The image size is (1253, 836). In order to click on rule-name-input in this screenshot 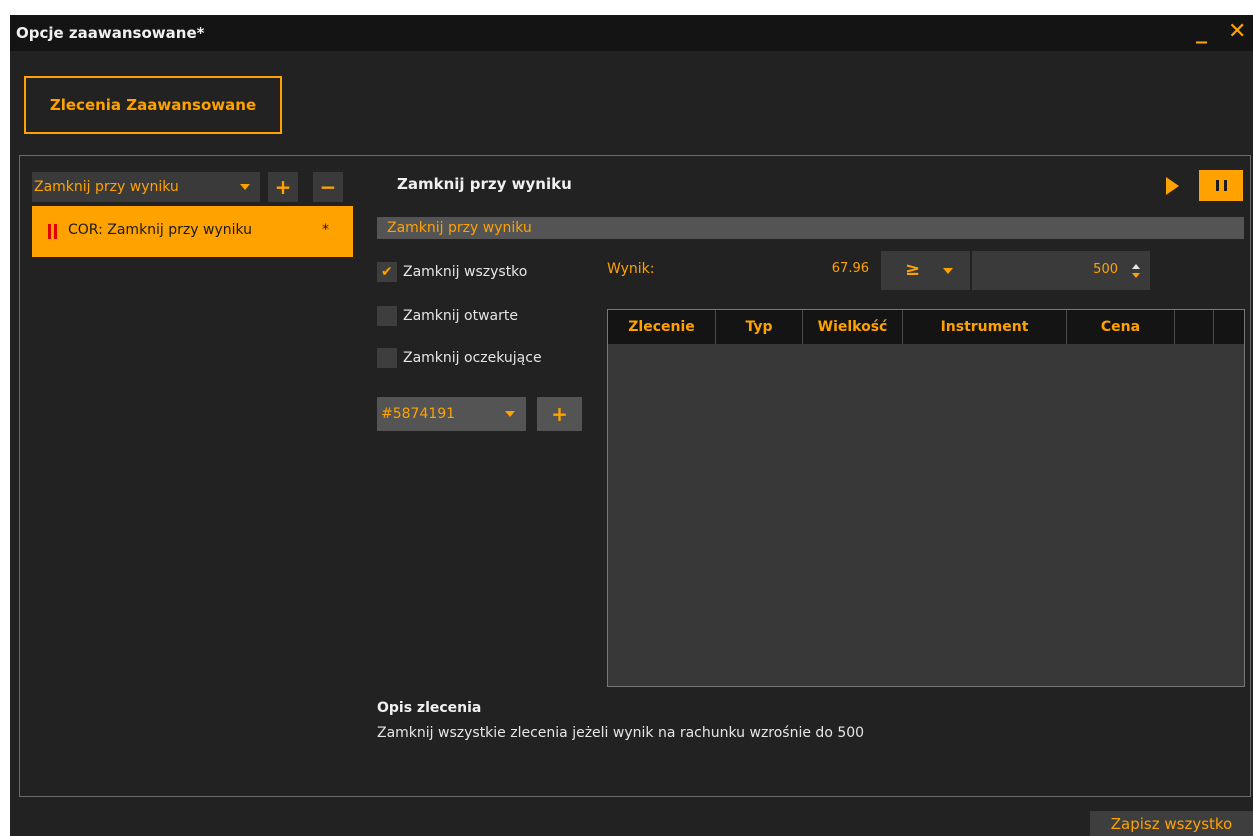, I will do `click(810, 228)`.